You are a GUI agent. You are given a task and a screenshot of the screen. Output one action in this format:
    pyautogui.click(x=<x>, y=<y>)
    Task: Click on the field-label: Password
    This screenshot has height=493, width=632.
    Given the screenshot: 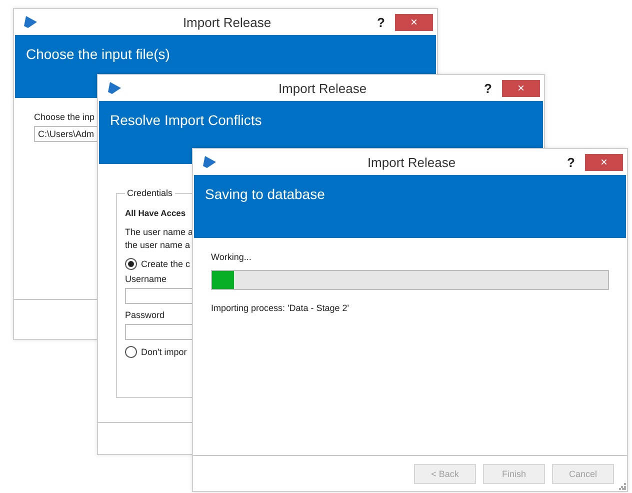 What is the action you would take?
    pyautogui.click(x=145, y=315)
    